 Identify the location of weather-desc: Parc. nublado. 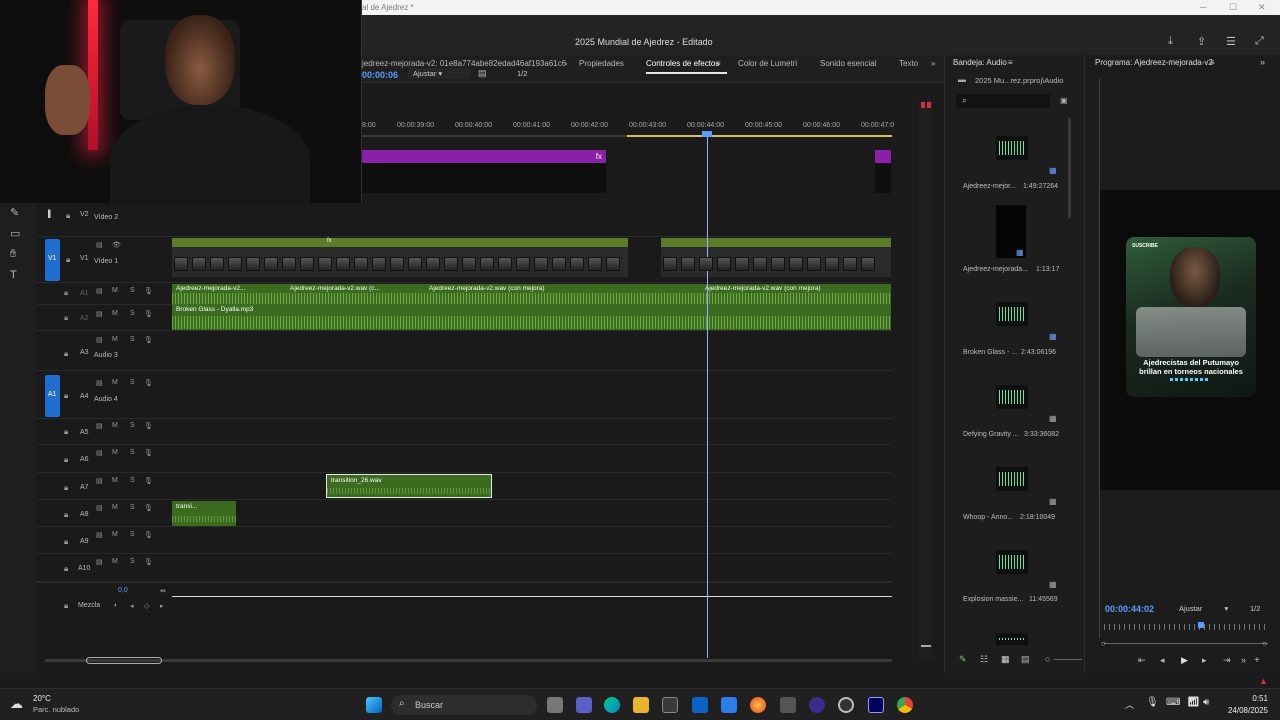
(56, 709).